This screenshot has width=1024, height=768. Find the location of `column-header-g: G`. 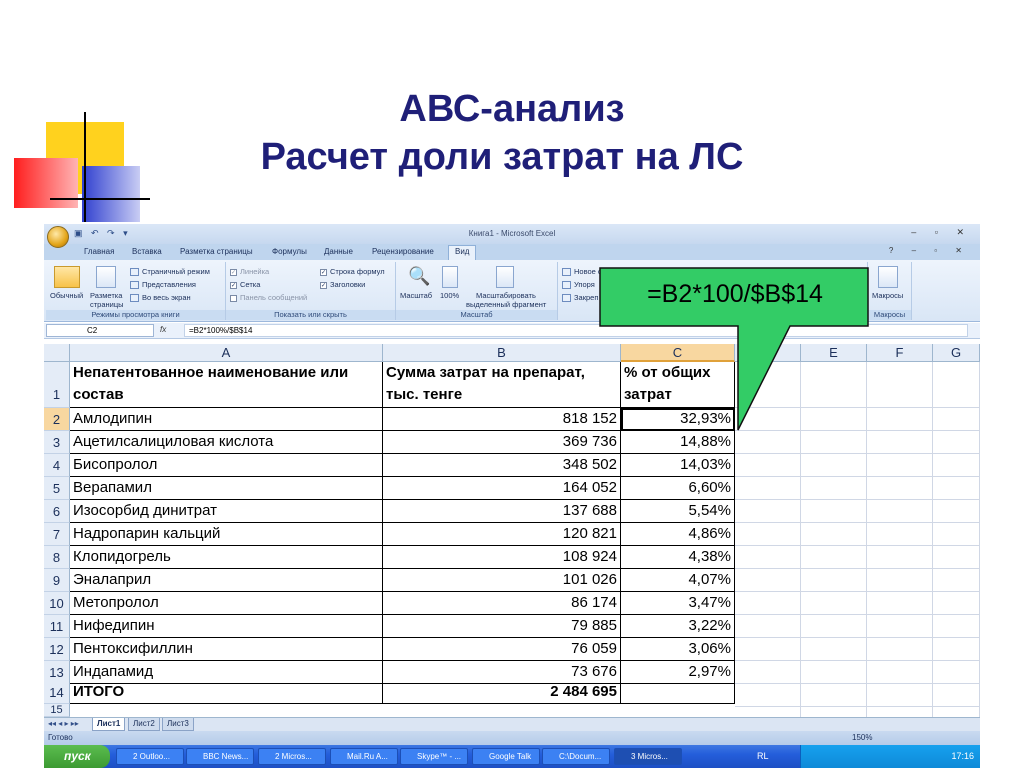

column-header-g: G is located at coordinates (956, 353).